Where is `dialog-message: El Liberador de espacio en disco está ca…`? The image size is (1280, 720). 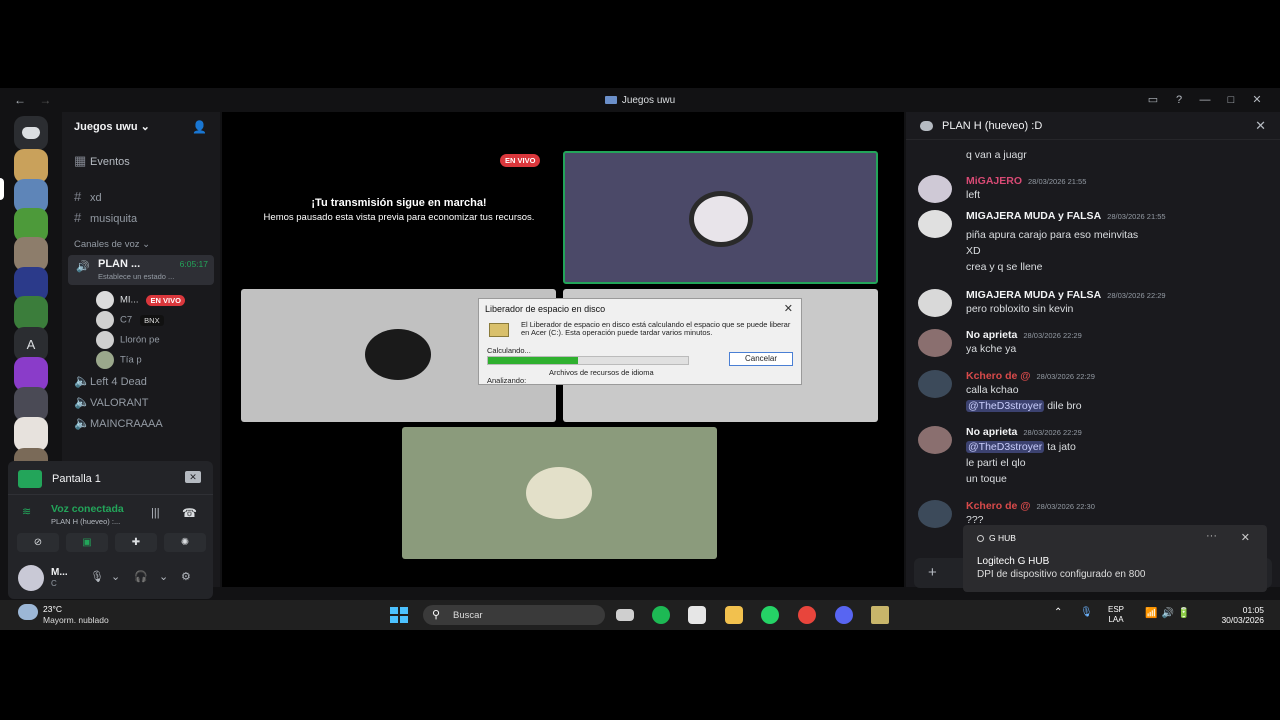 dialog-message: El Liberador de espacio en disco está ca… is located at coordinates (656, 328).